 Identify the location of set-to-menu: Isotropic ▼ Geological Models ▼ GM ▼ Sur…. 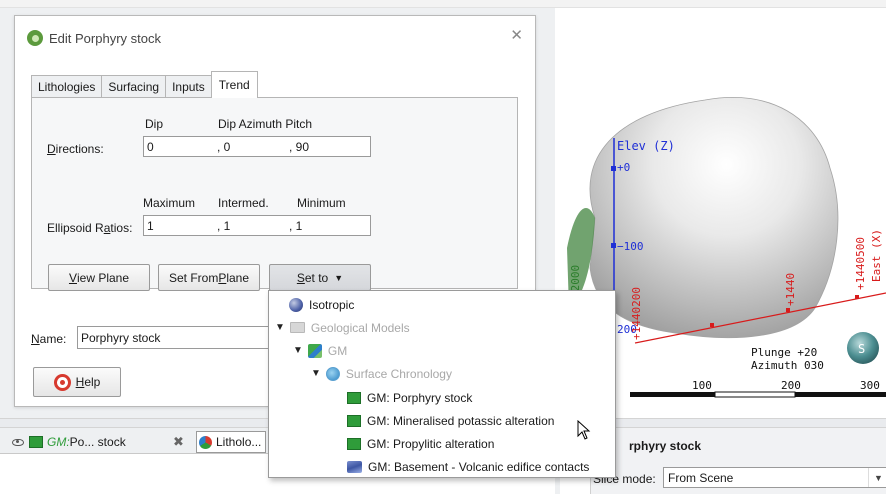
(442, 384).